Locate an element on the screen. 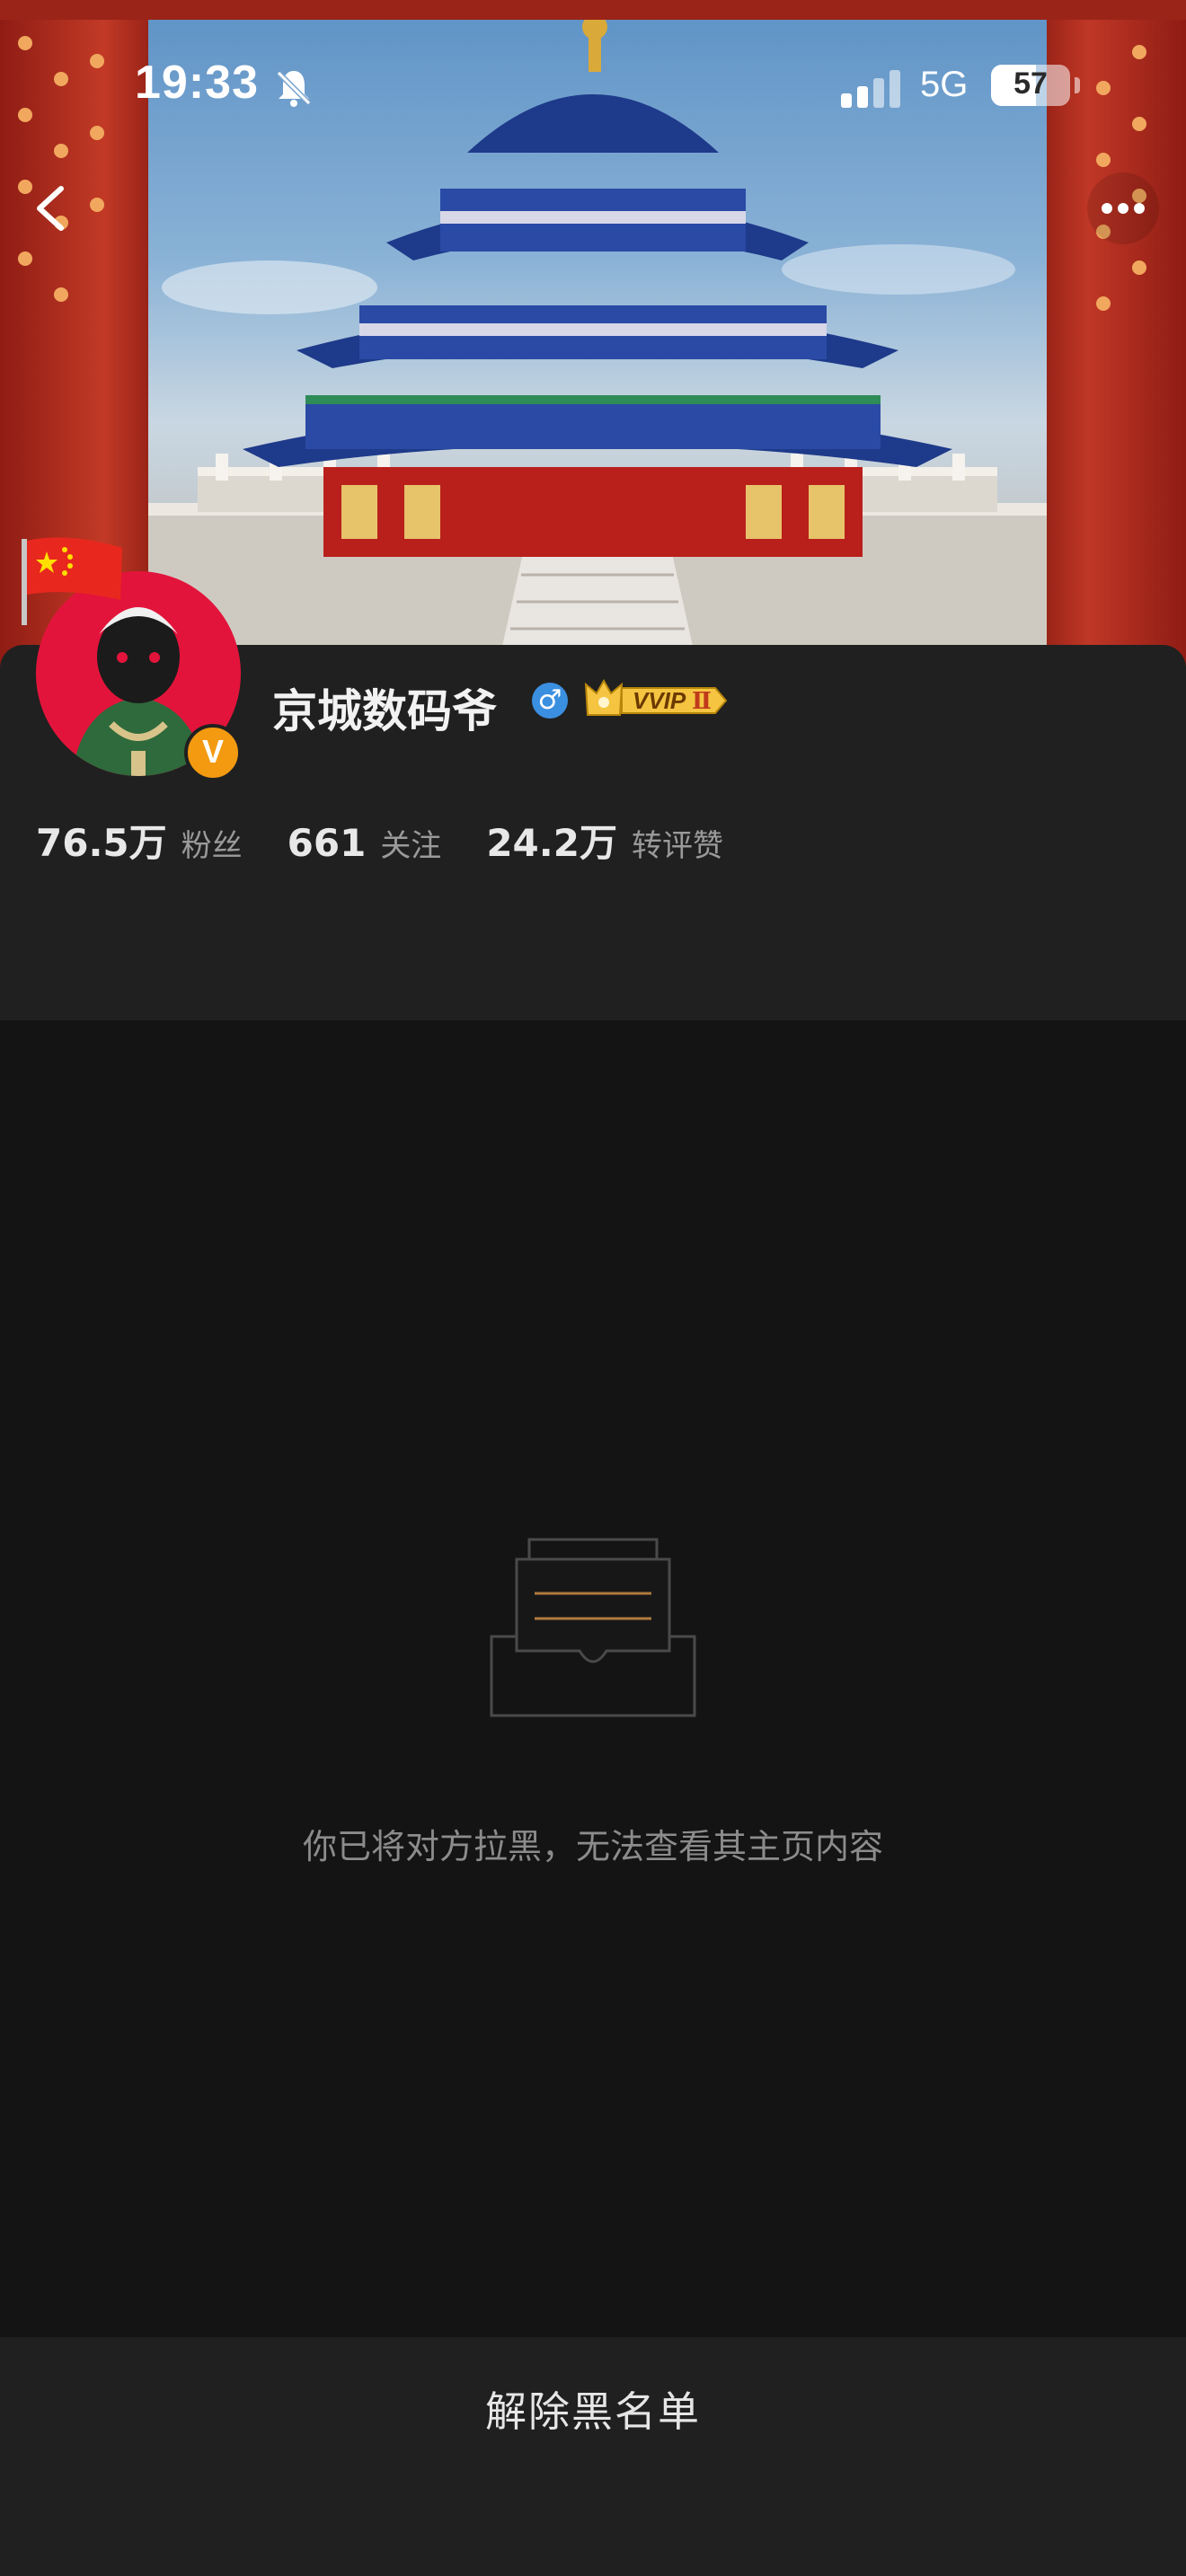  stat-followers-value: 76.5万 is located at coordinates (101, 843).